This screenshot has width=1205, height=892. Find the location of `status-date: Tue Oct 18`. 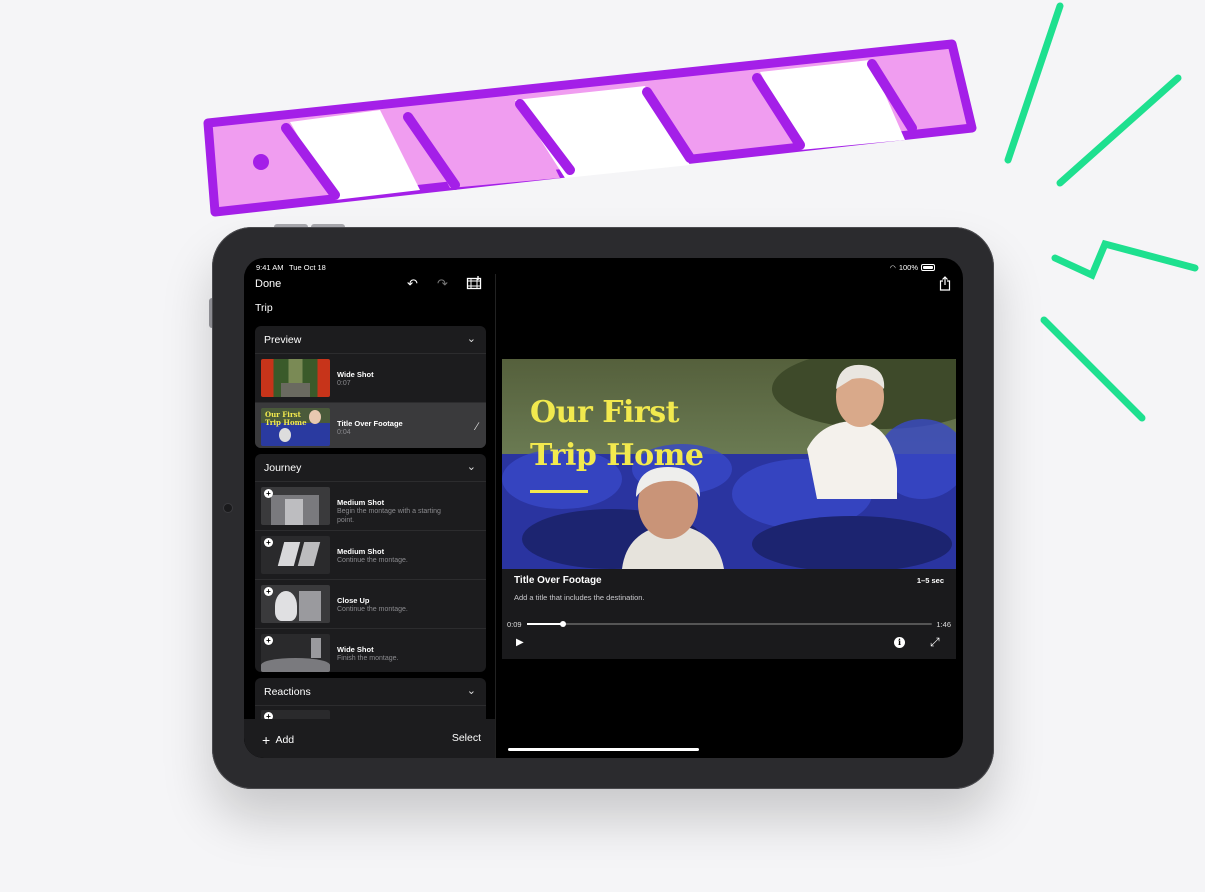

status-date: Tue Oct 18 is located at coordinates (307, 267).